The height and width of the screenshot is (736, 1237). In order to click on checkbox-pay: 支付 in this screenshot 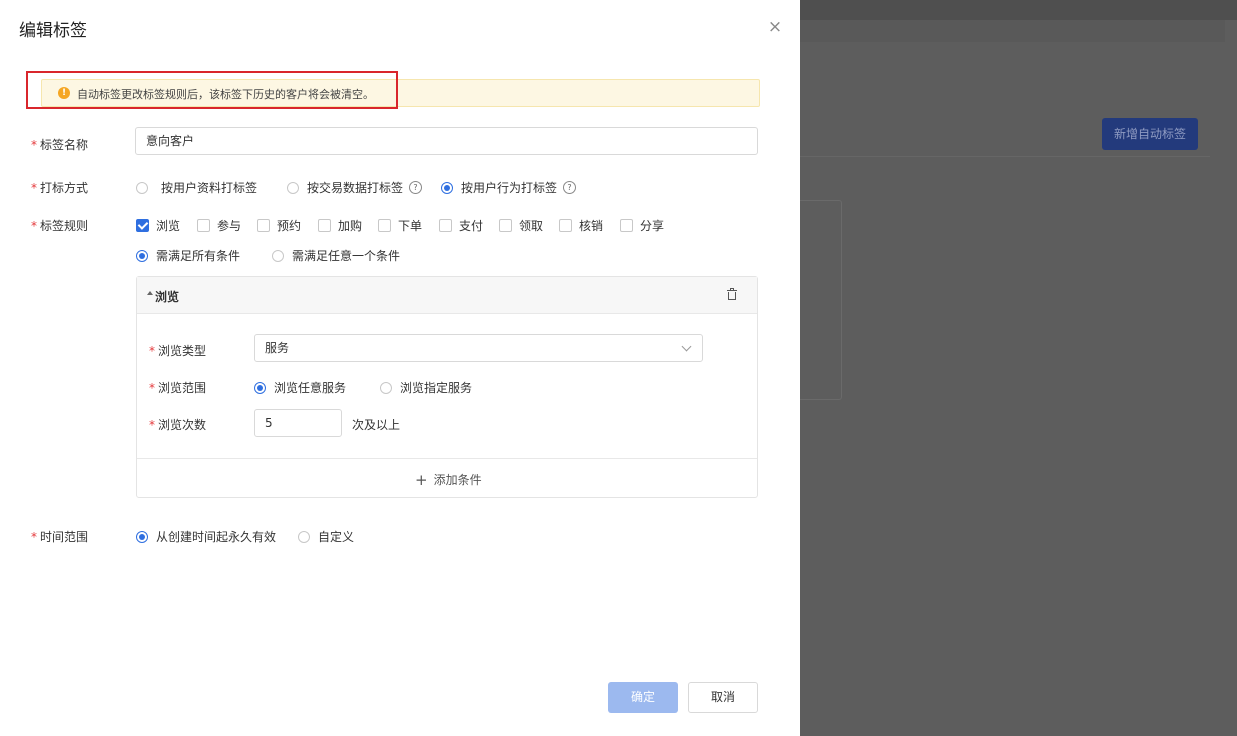, I will do `click(461, 225)`.